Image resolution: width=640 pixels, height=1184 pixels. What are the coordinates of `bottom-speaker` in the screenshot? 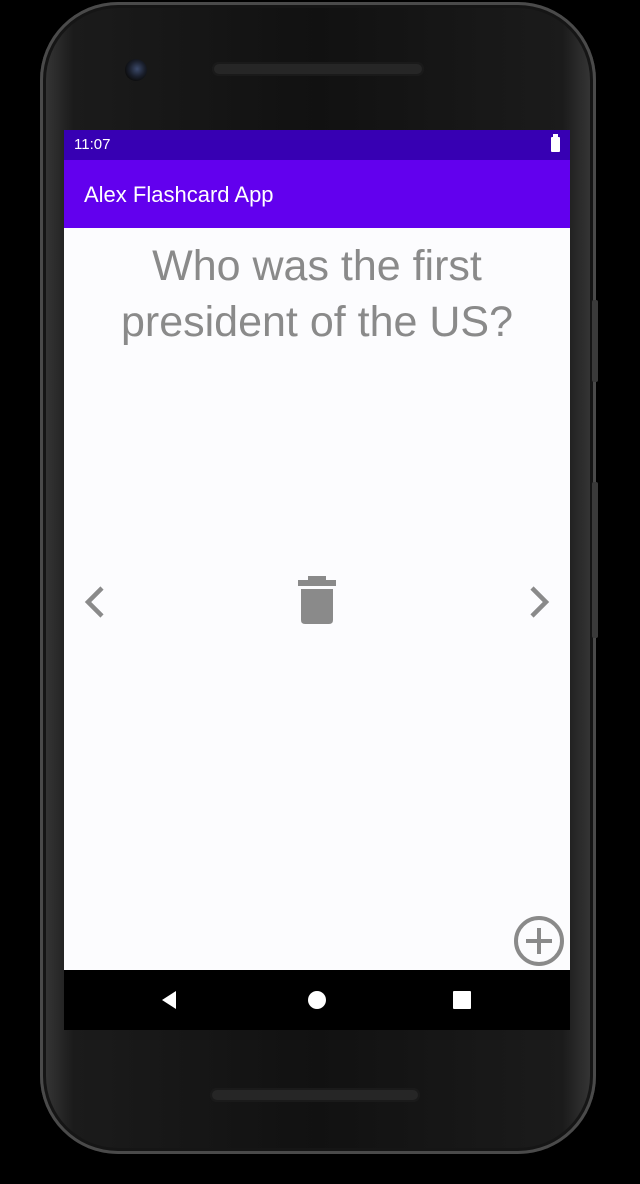 It's located at (315, 1095).